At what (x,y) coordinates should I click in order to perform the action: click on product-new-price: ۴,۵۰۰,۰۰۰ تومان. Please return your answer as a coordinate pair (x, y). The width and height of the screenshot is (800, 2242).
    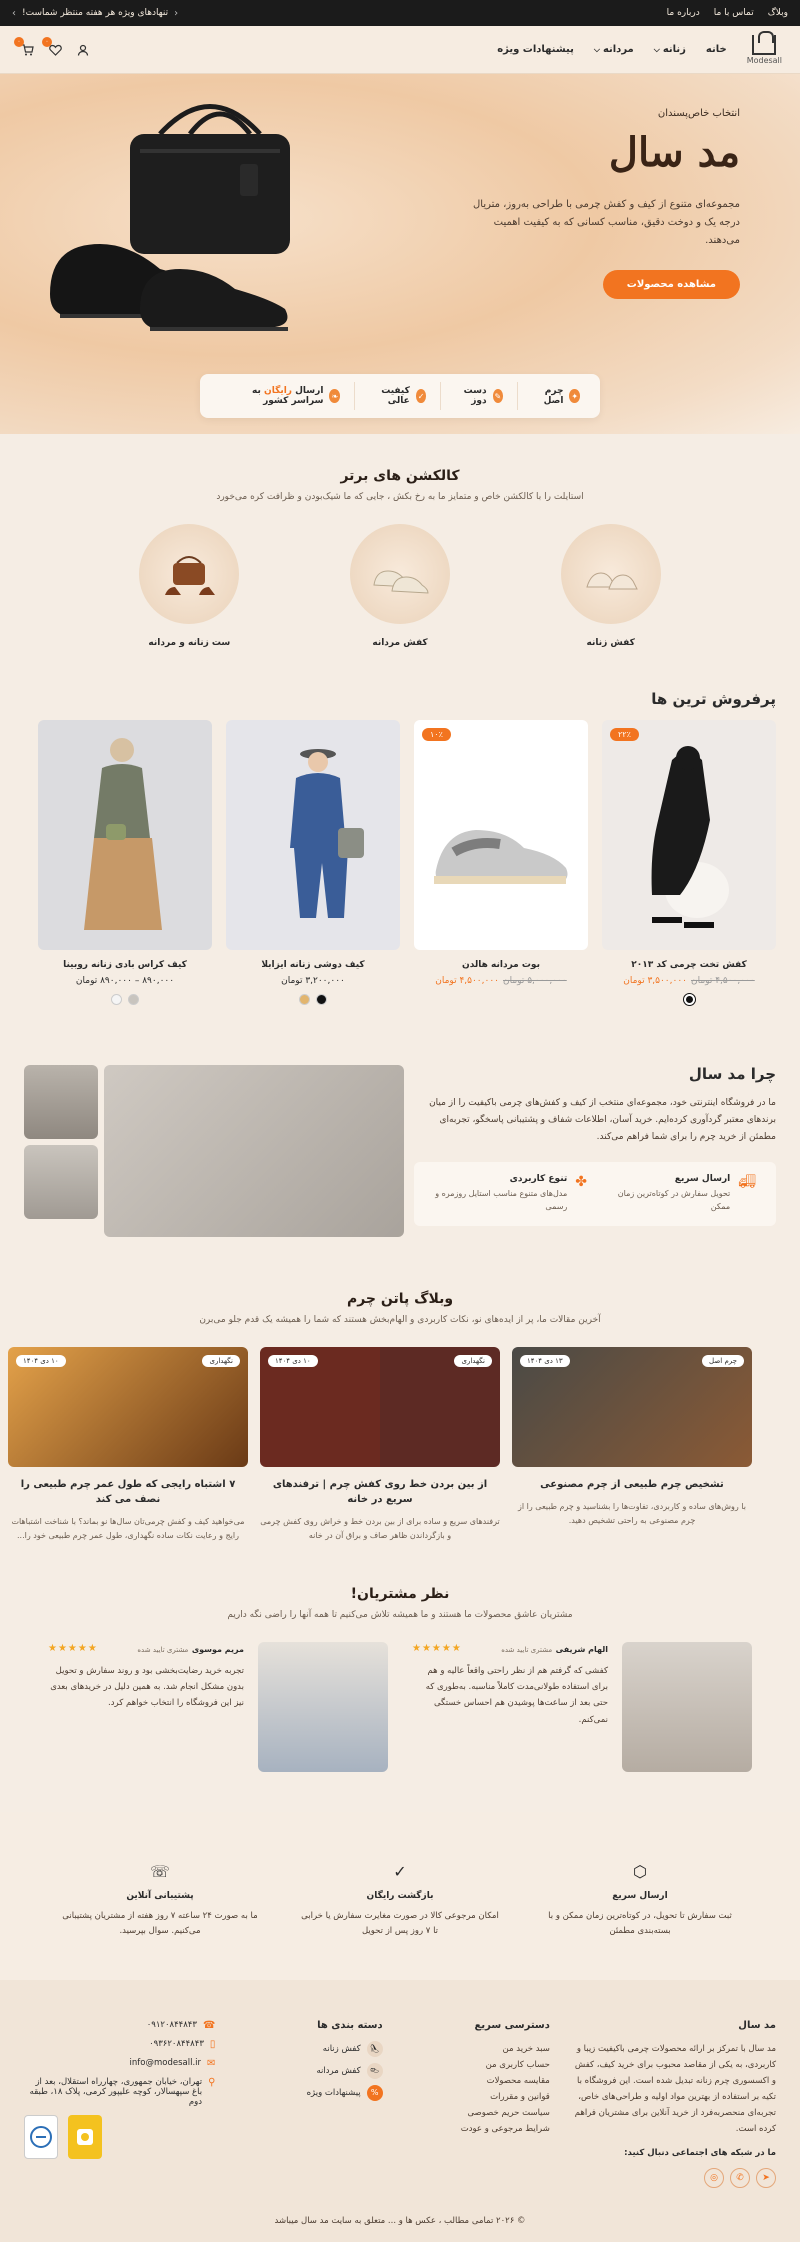
    Looking at the image, I should click on (467, 981).